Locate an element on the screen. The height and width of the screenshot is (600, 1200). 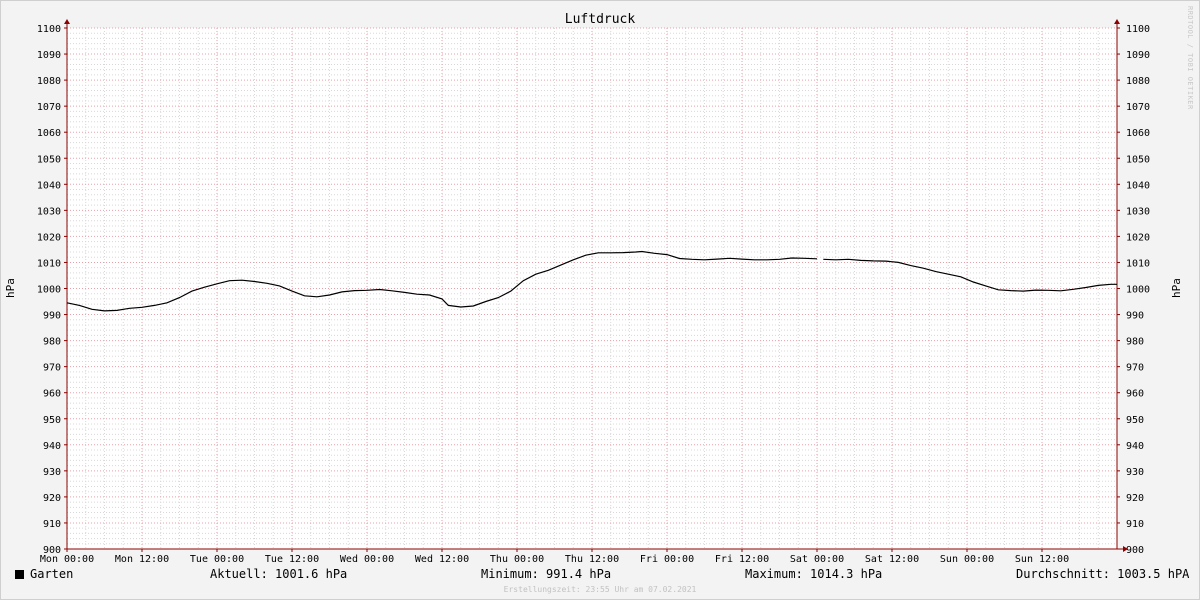
y-tick-label-left: 1020 is located at coordinates (49, 237).